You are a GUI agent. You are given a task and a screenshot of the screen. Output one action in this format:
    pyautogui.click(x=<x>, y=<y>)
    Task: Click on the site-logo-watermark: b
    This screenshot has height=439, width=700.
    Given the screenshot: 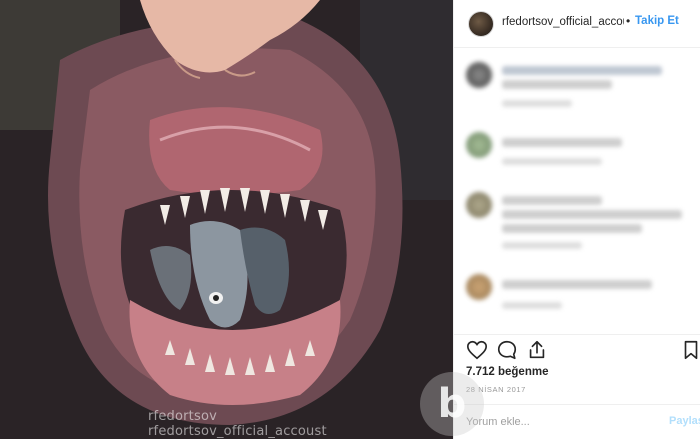 What is the action you would take?
    pyautogui.click(x=452, y=404)
    